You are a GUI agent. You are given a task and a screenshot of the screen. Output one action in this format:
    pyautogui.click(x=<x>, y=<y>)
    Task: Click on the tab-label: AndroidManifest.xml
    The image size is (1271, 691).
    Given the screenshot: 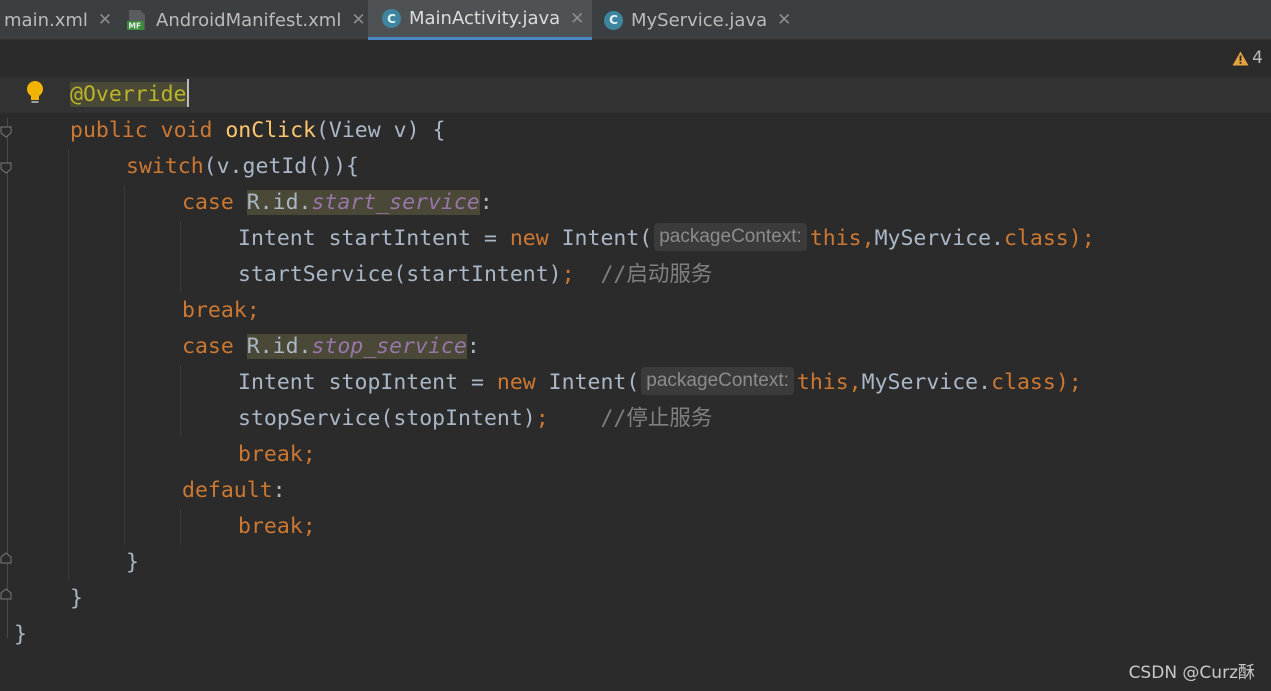 What is the action you would take?
    pyautogui.click(x=249, y=20)
    